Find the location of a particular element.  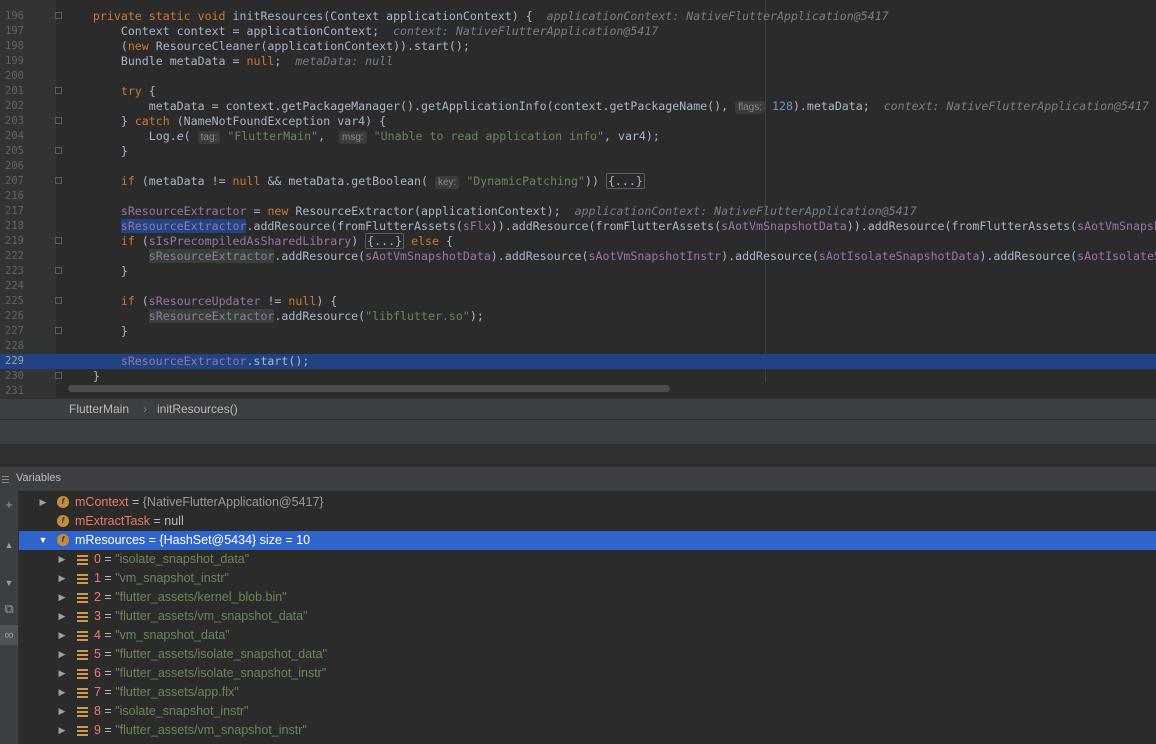

line-number: 203 is located at coordinates (12, 121).